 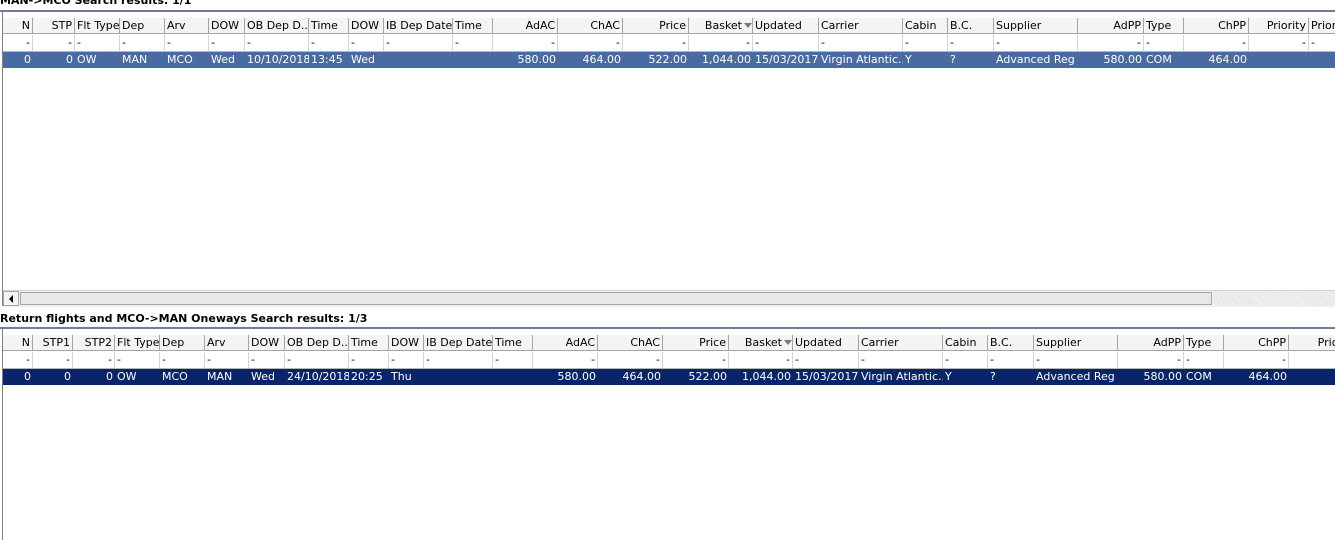 I want to click on column-header-stp2: STP2, so click(x=94, y=343).